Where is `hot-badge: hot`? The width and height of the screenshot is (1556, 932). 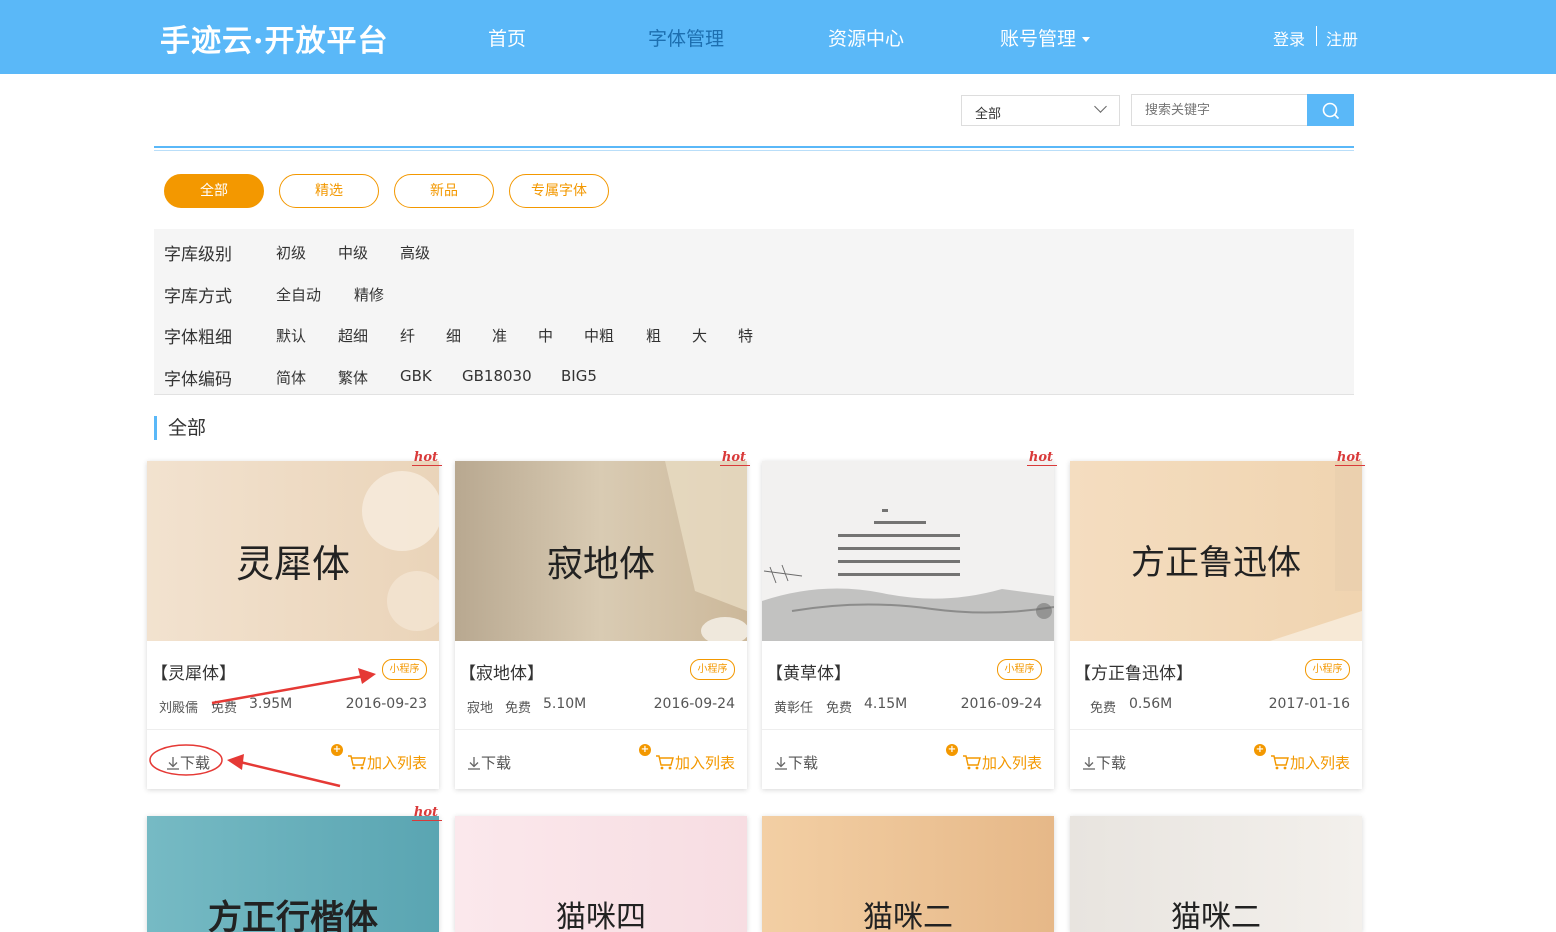 hot-badge: hot is located at coordinates (426, 813).